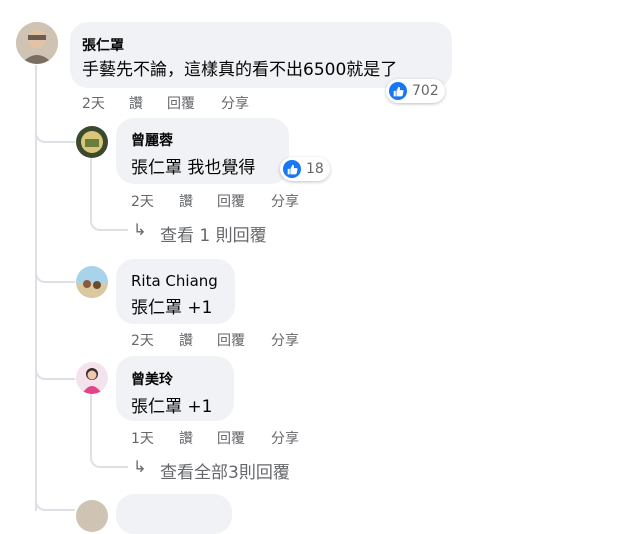 The image size is (640, 534). Describe the element at coordinates (152, 379) in the screenshot. I see `reply-author: 曾美玲` at that location.